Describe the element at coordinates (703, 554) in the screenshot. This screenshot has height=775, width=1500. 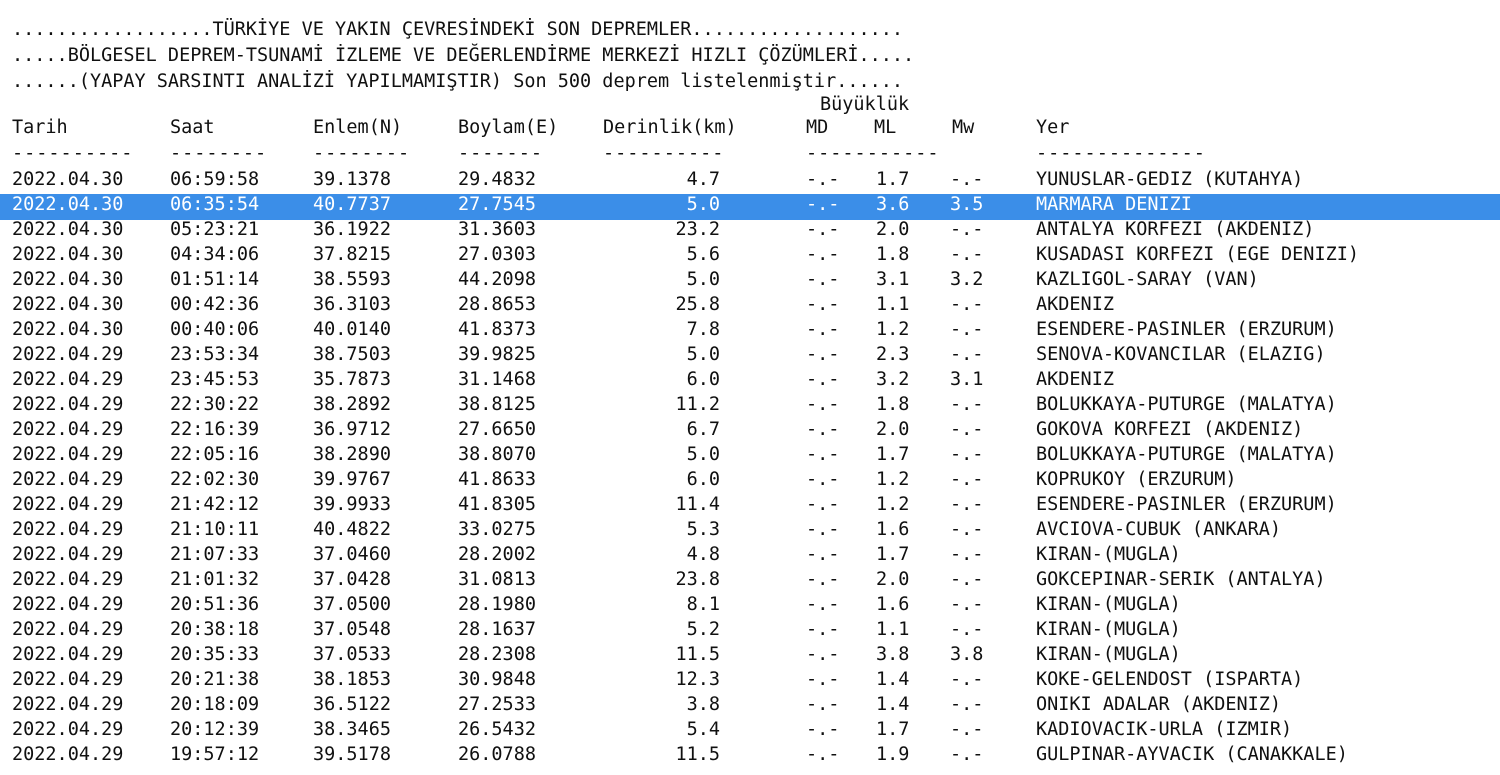
I see `cell-depth: 4.8` at that location.